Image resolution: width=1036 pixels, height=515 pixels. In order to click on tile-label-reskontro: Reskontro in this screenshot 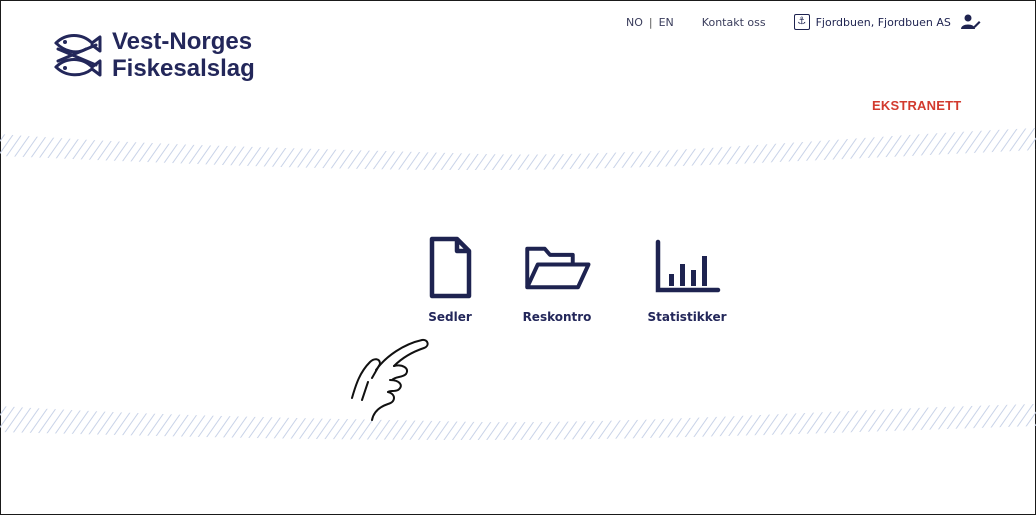, I will do `click(557, 317)`.